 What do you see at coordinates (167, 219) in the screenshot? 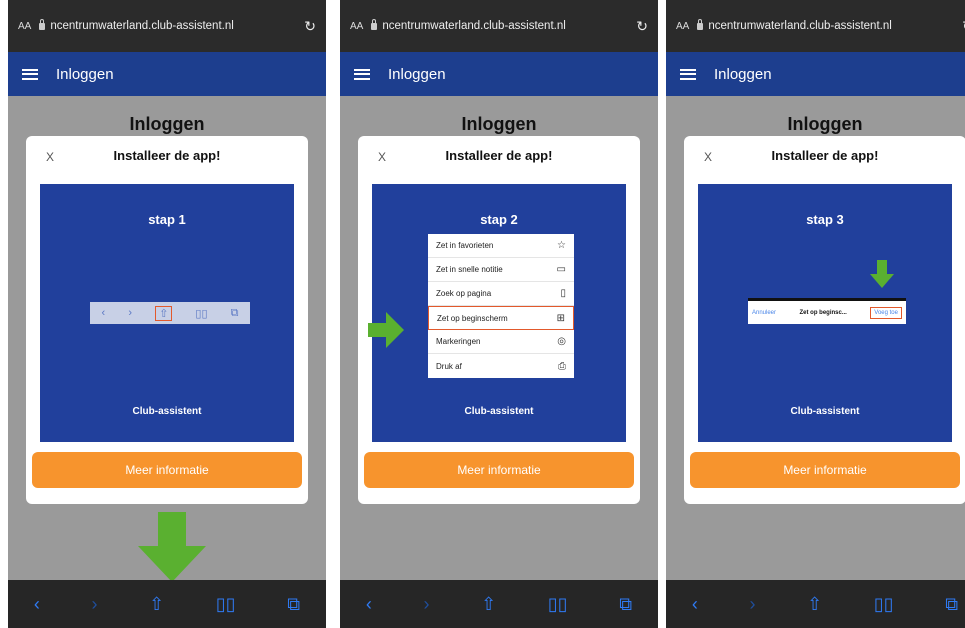
I see `step-label: stap 1` at bounding box center [167, 219].